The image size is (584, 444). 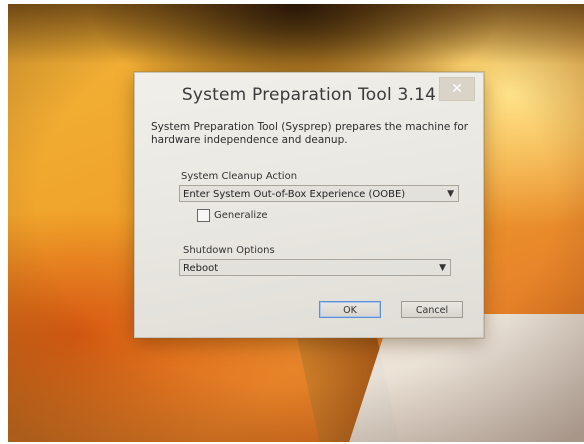 What do you see at coordinates (309, 95) in the screenshot?
I see `dialog-title: System Preparation Tool 3.14` at bounding box center [309, 95].